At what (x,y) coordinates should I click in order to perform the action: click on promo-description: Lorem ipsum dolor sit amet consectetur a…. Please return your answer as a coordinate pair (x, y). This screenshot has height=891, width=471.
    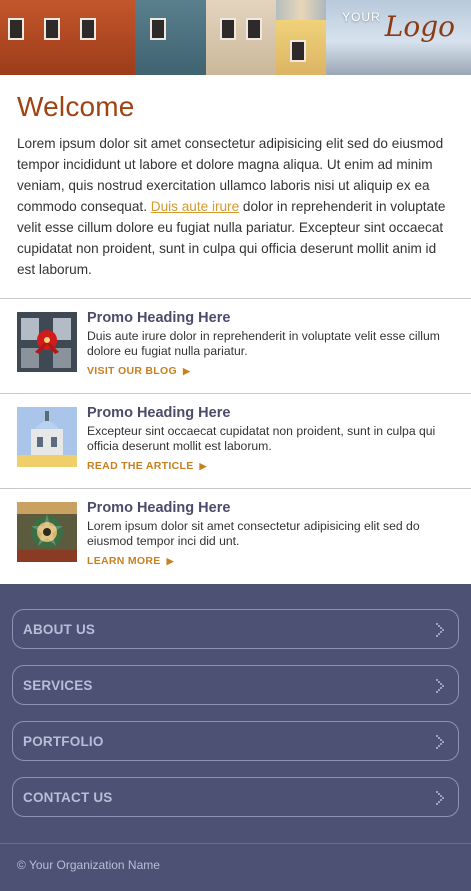
    Looking at the image, I should click on (253, 533).